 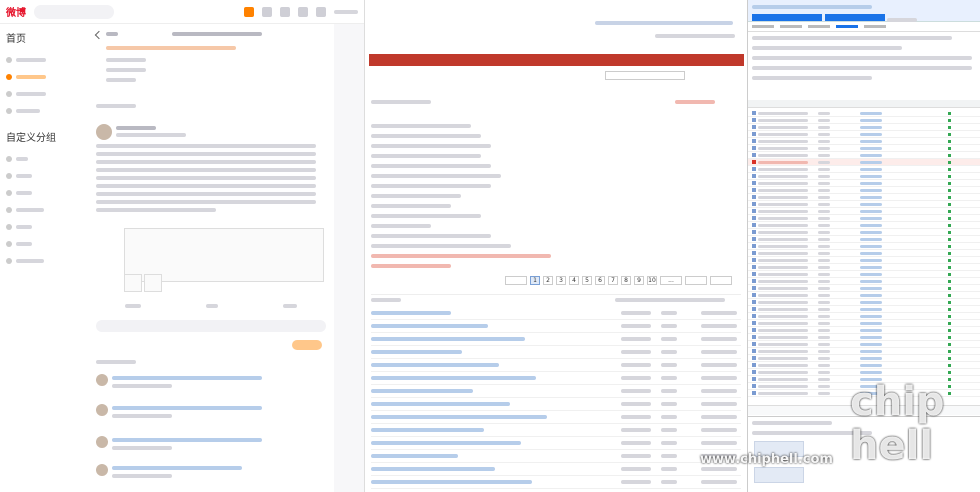 What do you see at coordinates (696, 280) in the screenshot?
I see `page-jump-input` at bounding box center [696, 280].